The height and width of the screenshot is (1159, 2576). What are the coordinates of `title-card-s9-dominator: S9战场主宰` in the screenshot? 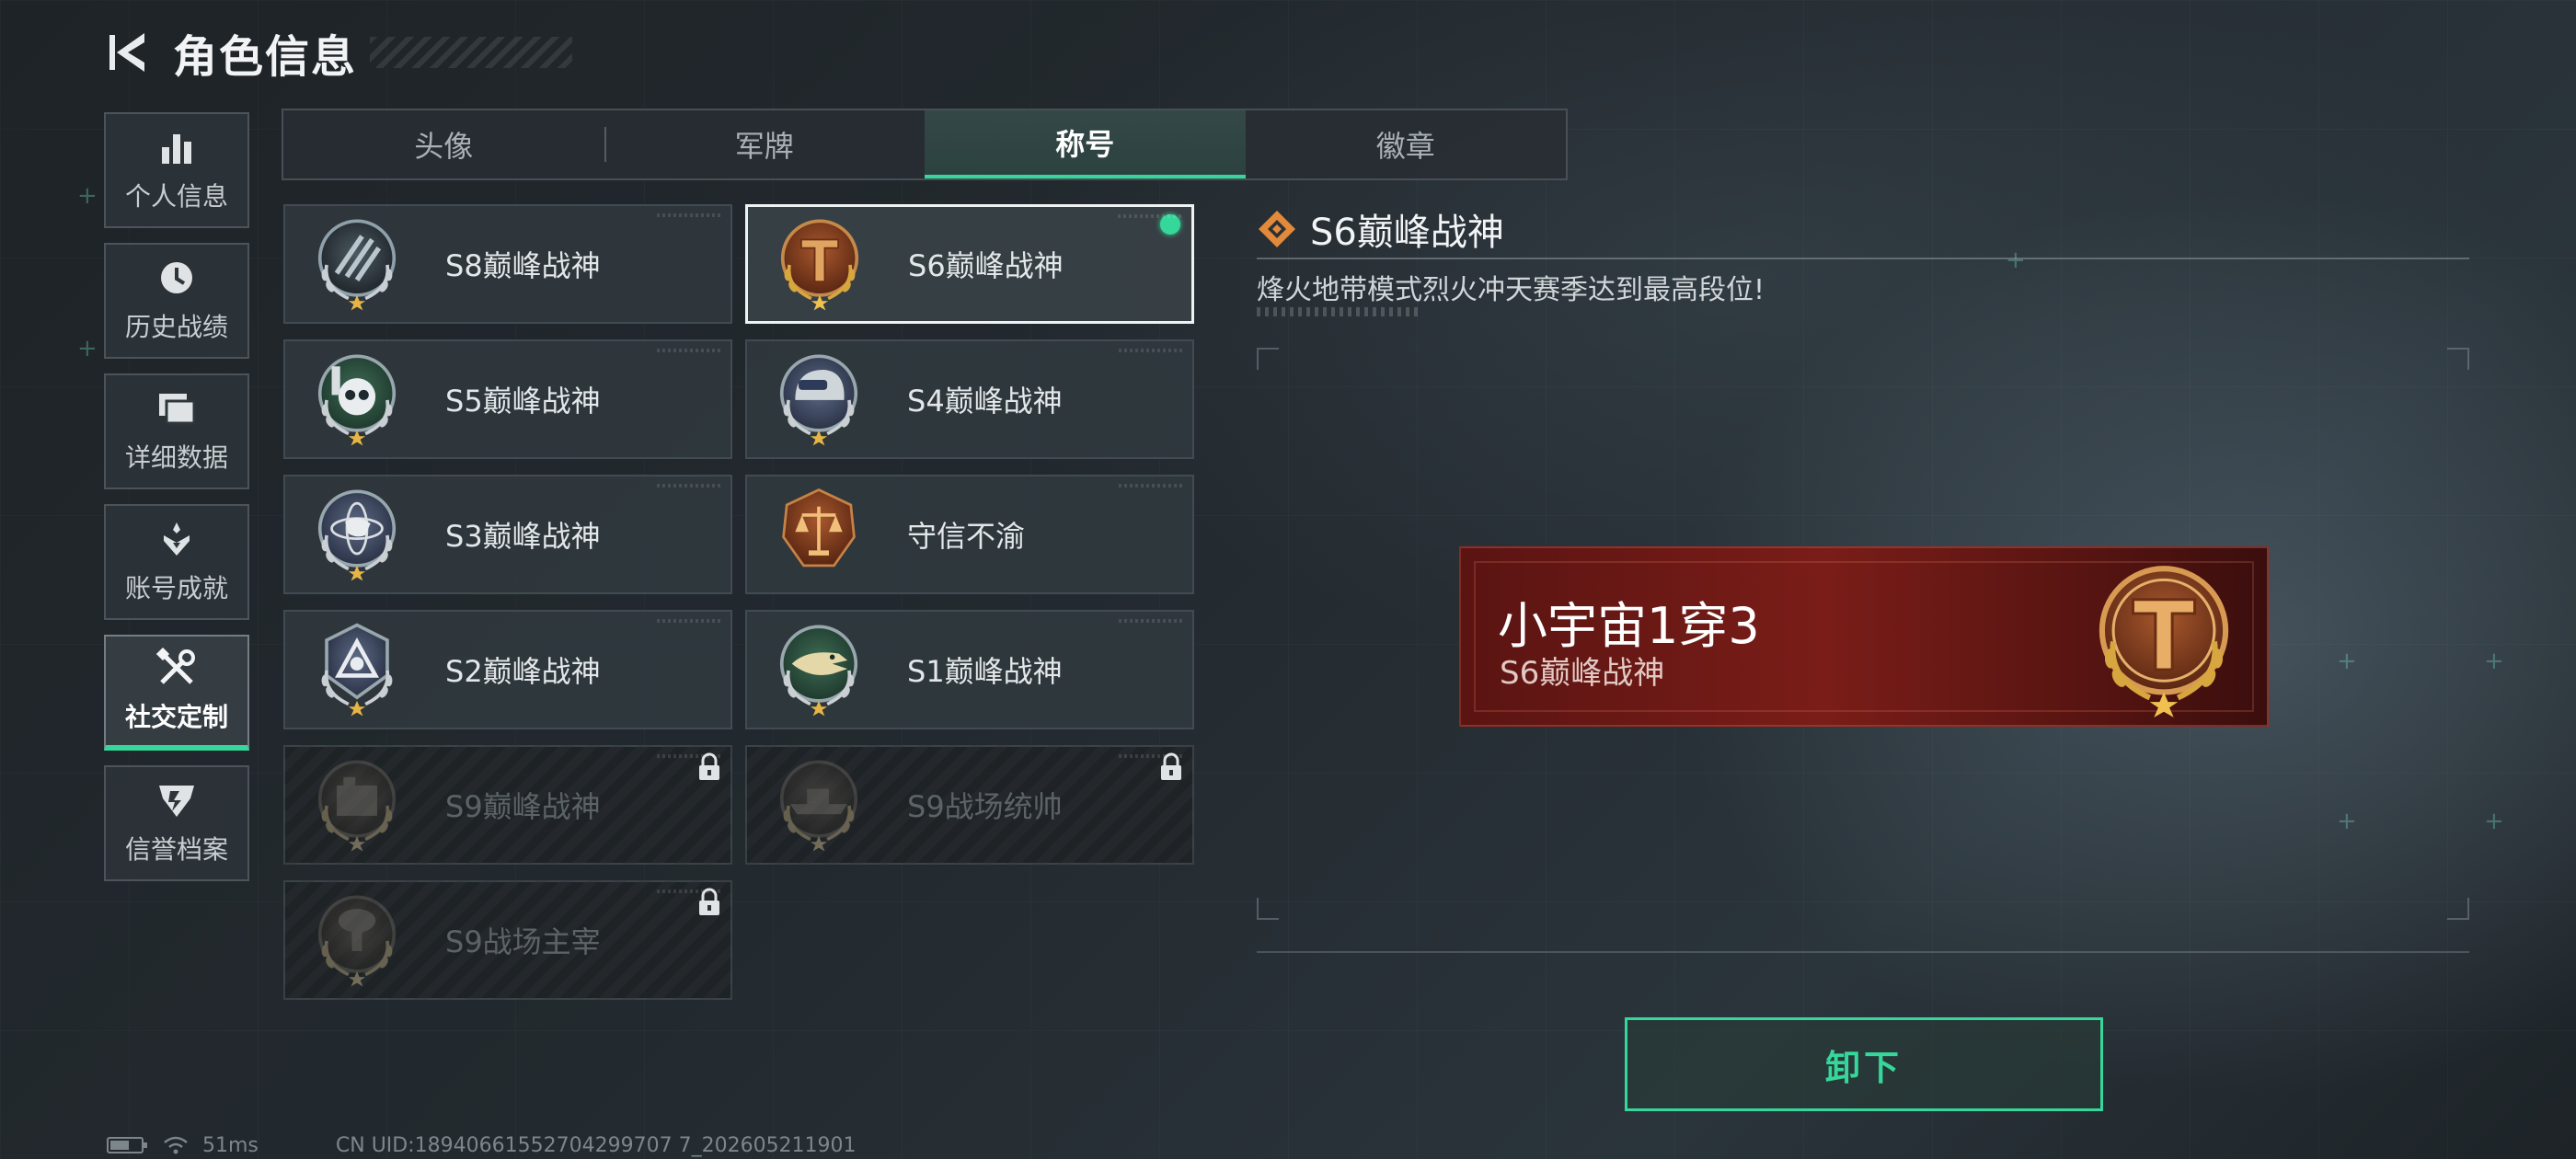 It's located at (507, 940).